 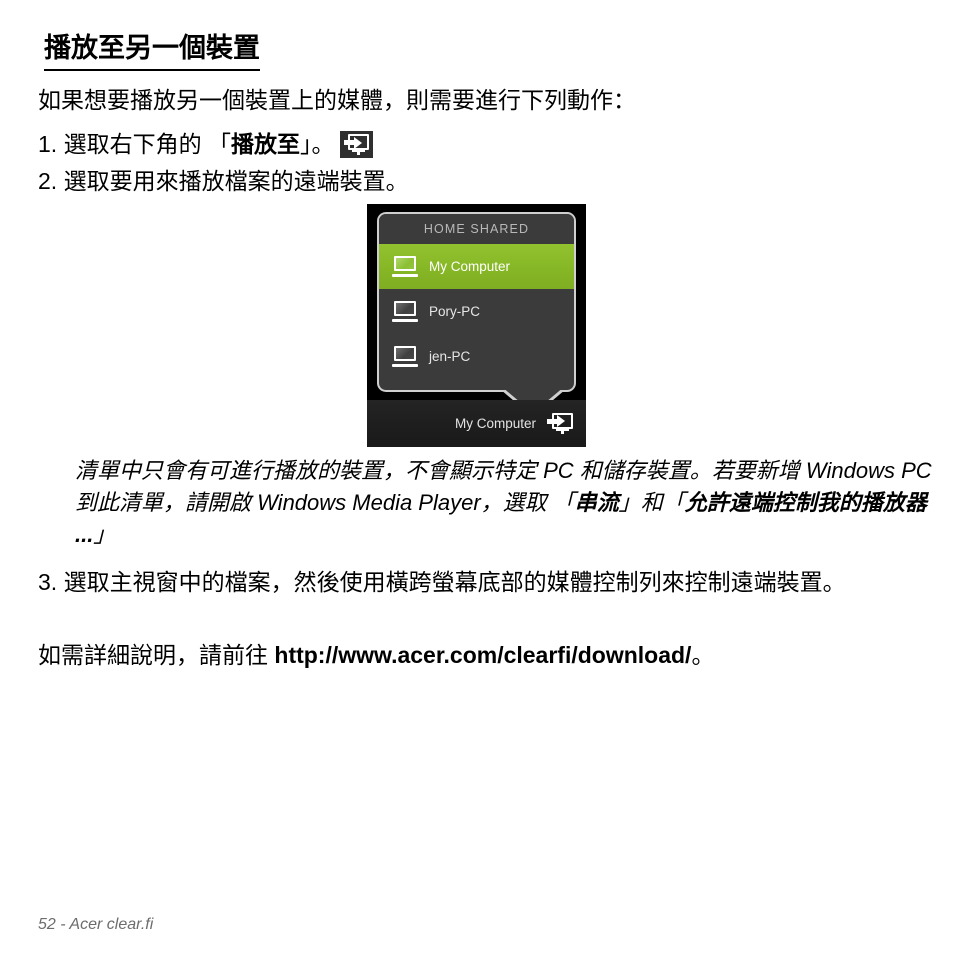 I want to click on step-3-body: 3. 選取主視窗中的檔案，然後使用橫跨螢幕底部的媒體控制列來控制遠端裝置。, so click(x=483, y=582).